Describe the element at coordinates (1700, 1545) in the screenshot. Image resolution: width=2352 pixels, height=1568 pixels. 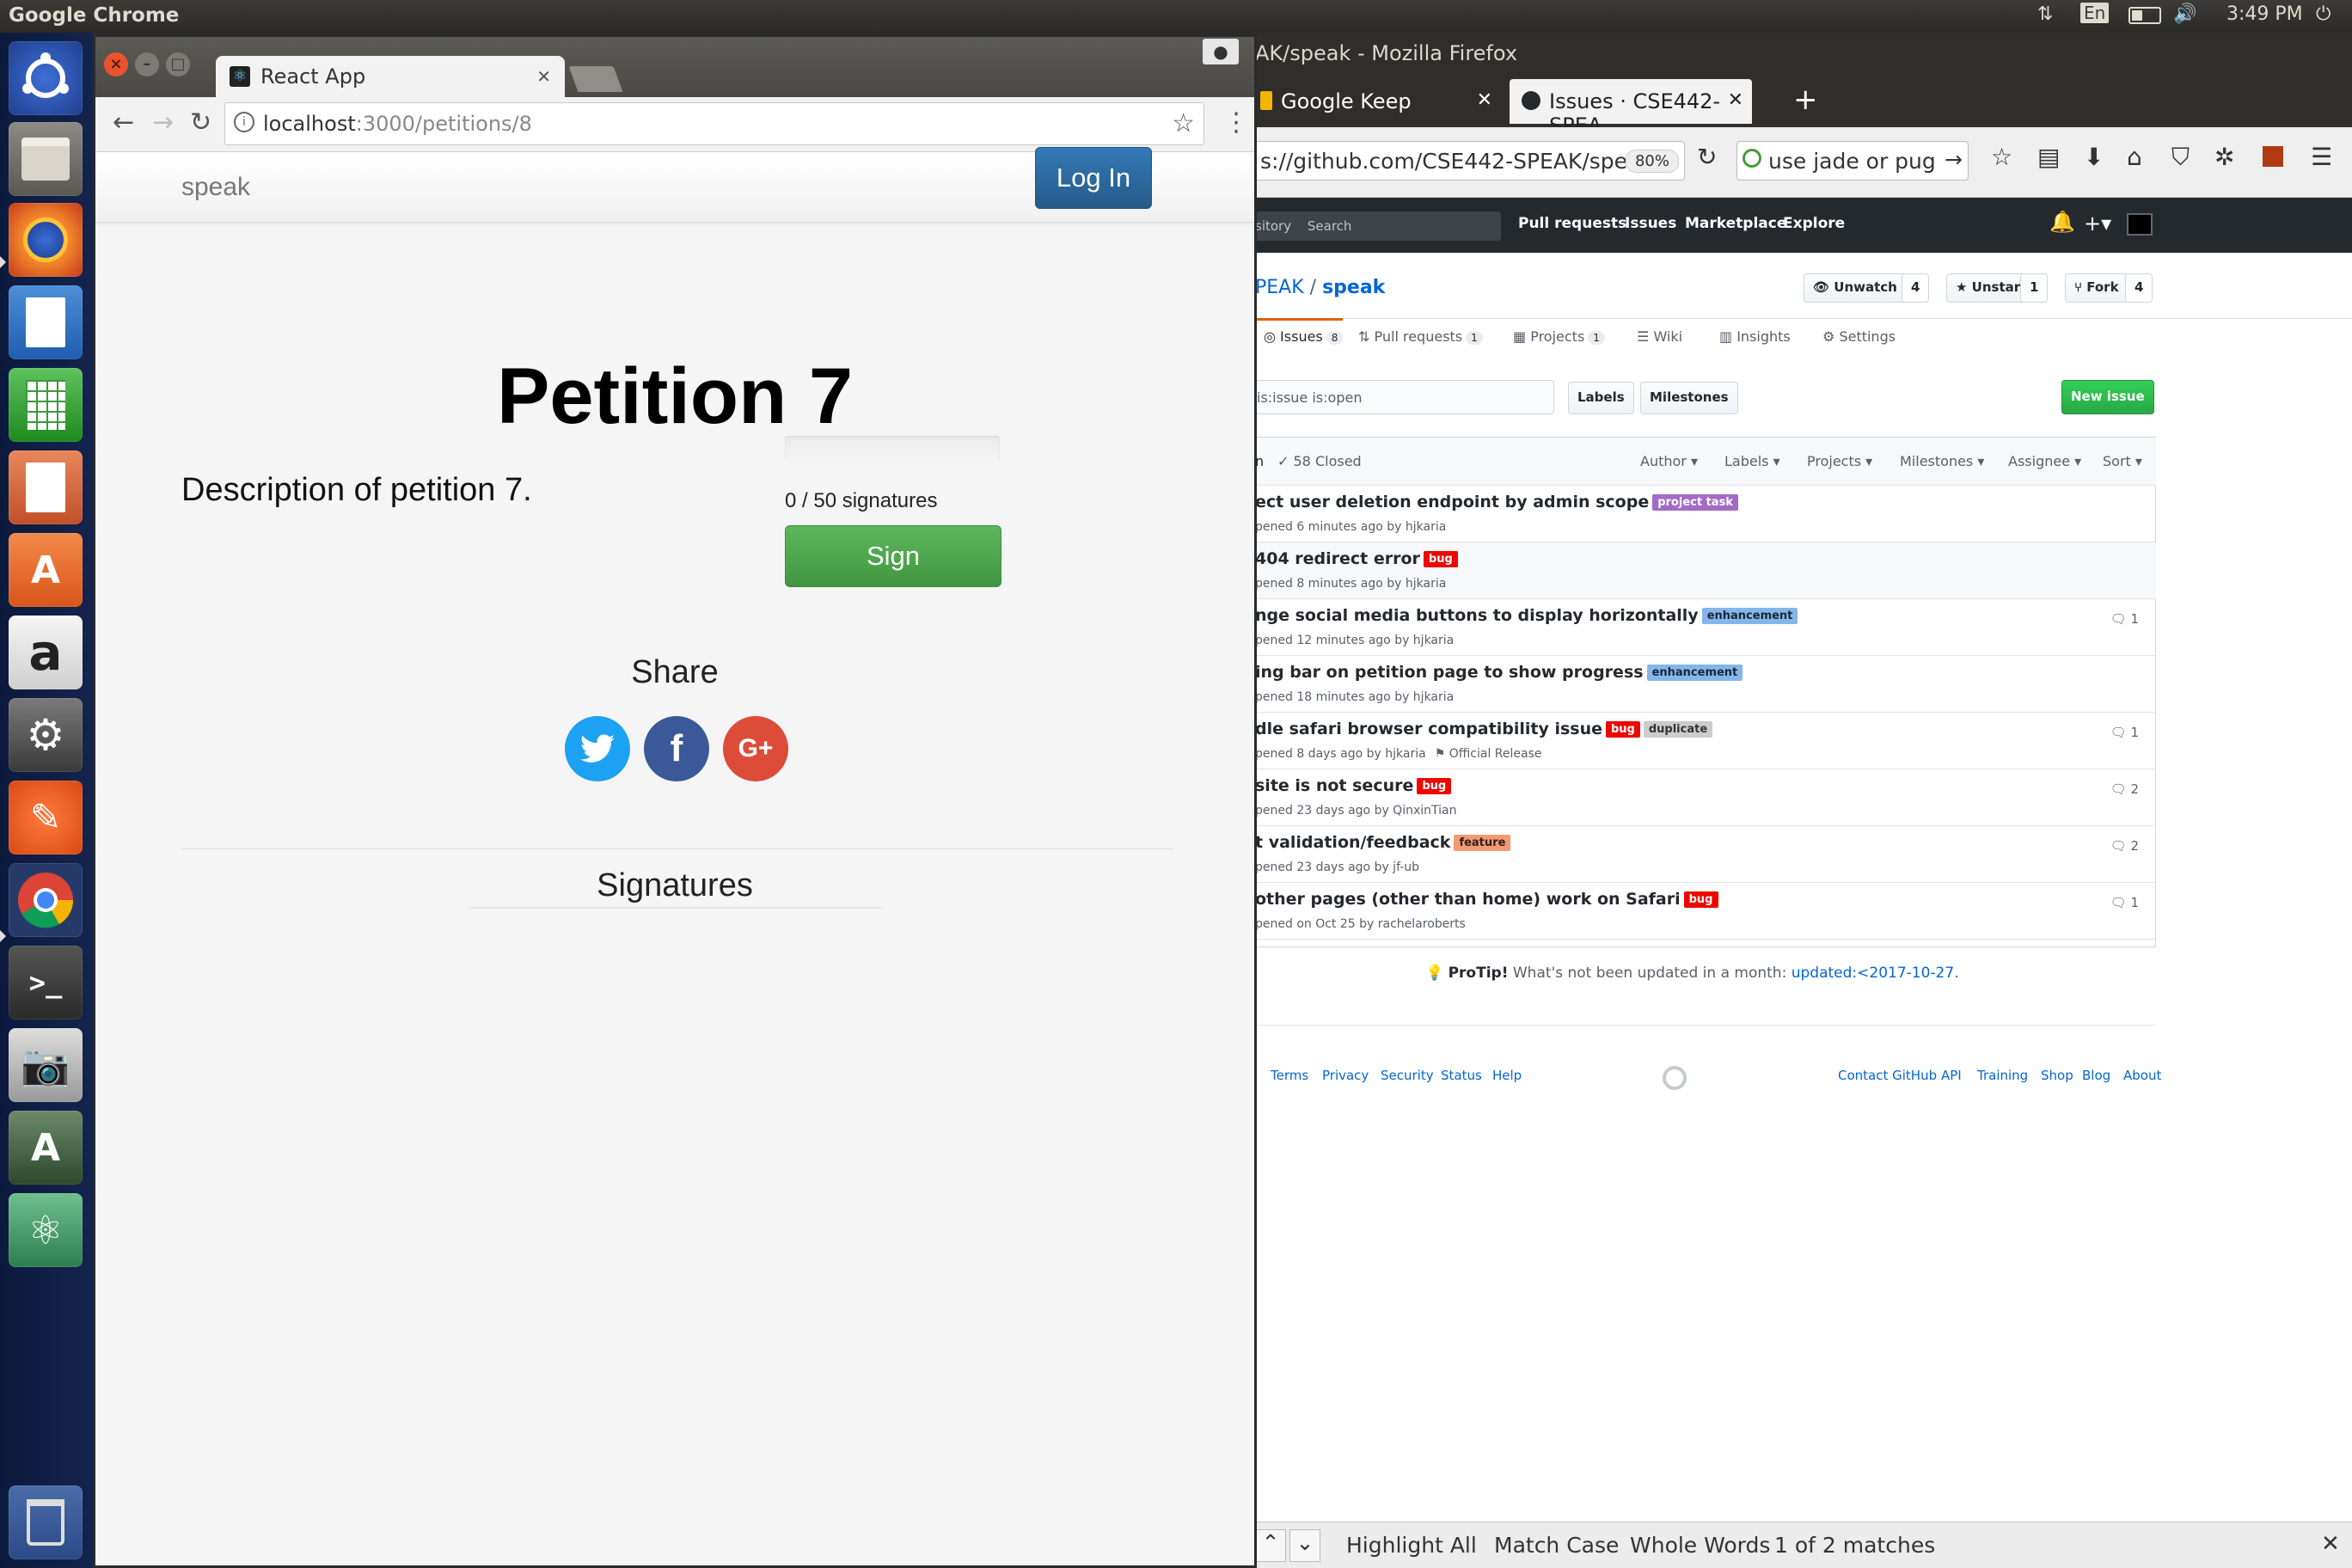
I see `whole-words-toggle: Whole Words` at that location.